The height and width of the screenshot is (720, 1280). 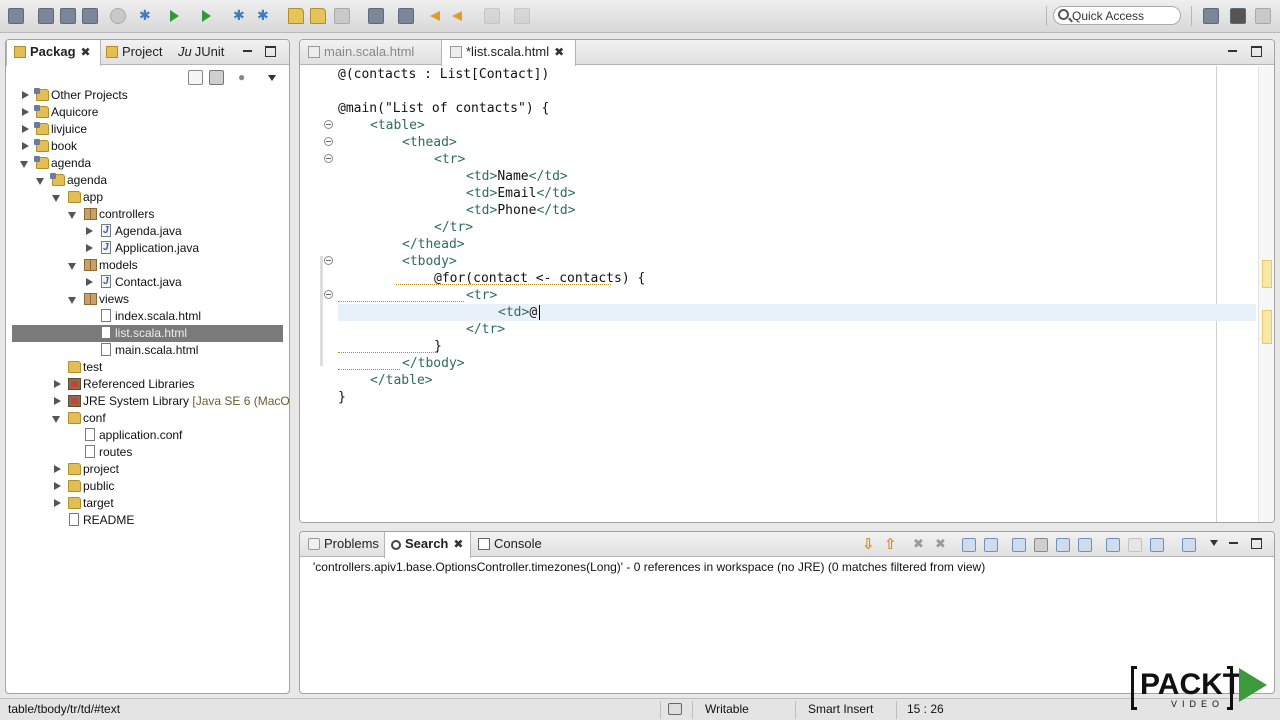 What do you see at coordinates (186, 350) in the screenshot?
I see `tree-item-main-scala-html: main.scala.html` at bounding box center [186, 350].